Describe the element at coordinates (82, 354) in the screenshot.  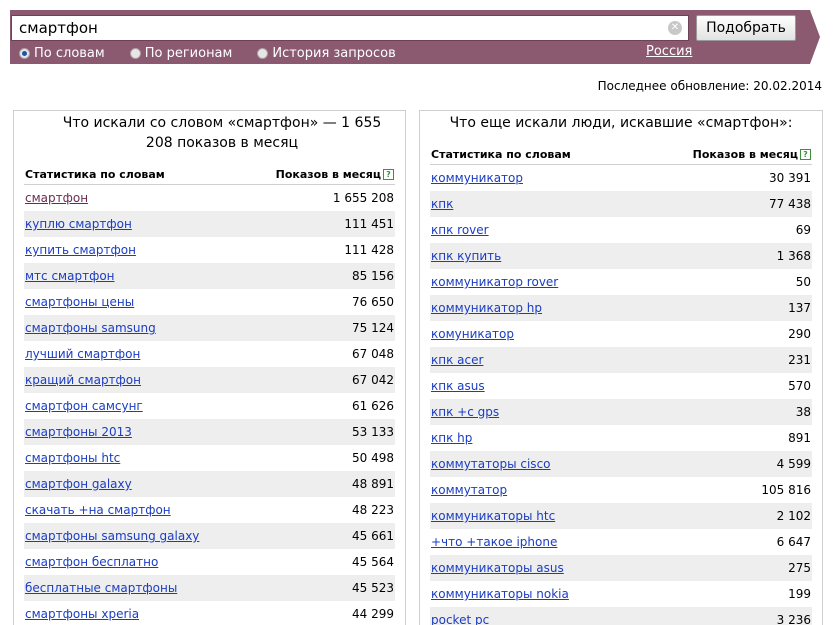
I see `phrase-link: лучший смартфон` at that location.